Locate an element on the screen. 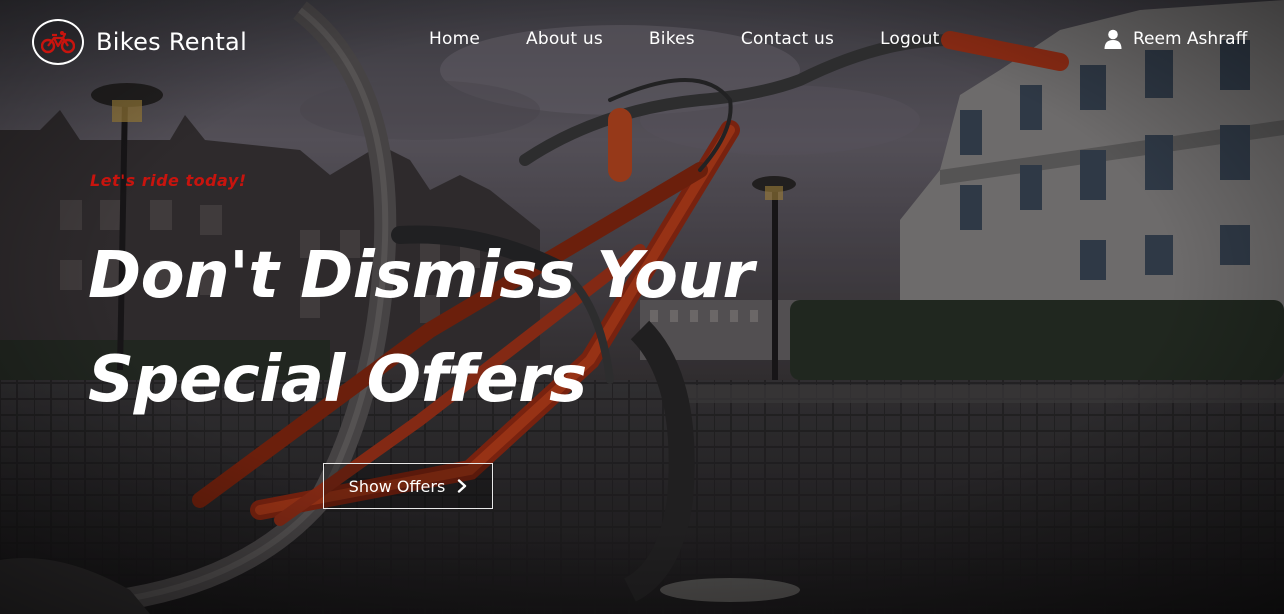 Image resolution: width=1284 pixels, height=614 pixels. nav-link-home: Home is located at coordinates (454, 39).